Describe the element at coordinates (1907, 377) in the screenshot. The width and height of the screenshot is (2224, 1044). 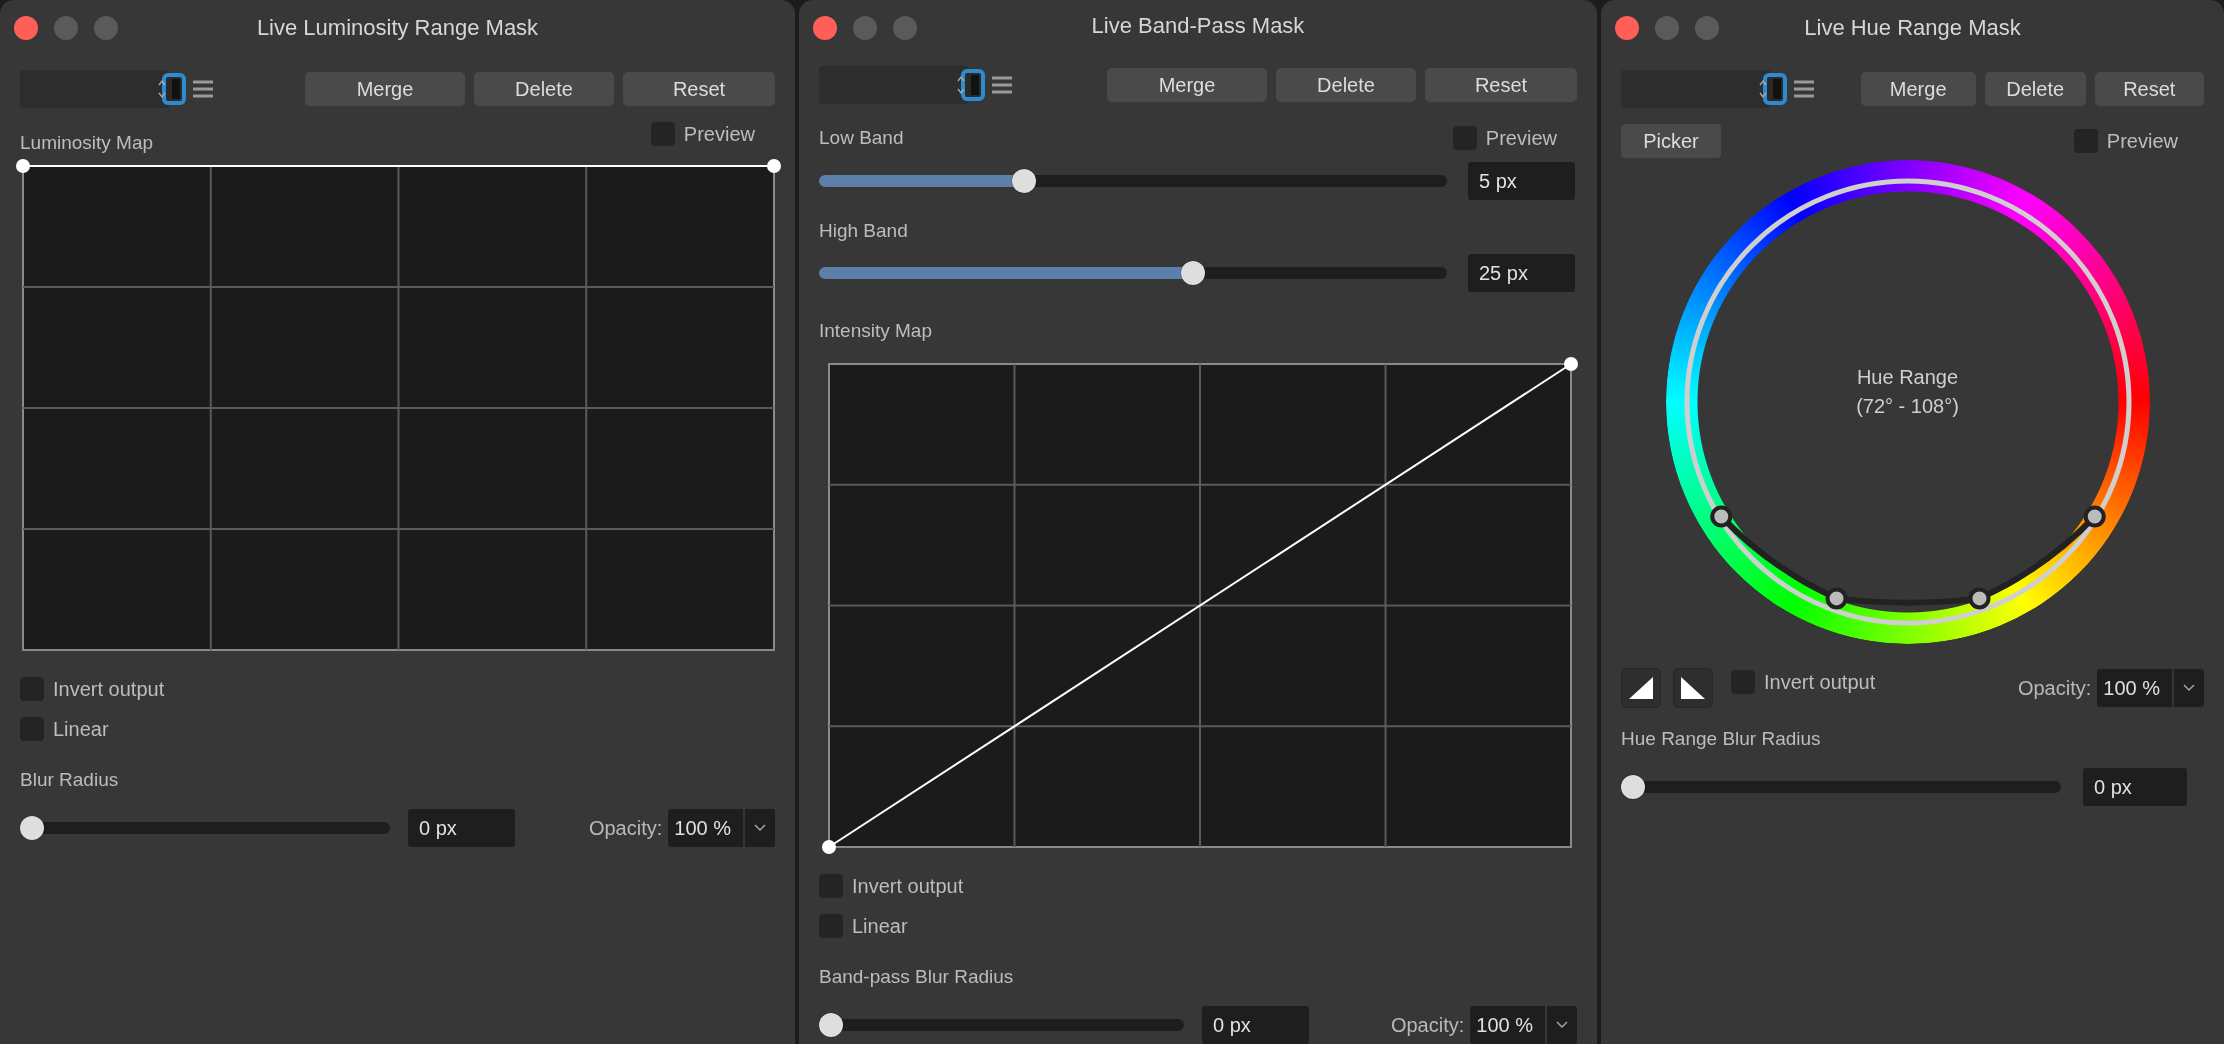
I see `wheel-title: Hue Range` at that location.